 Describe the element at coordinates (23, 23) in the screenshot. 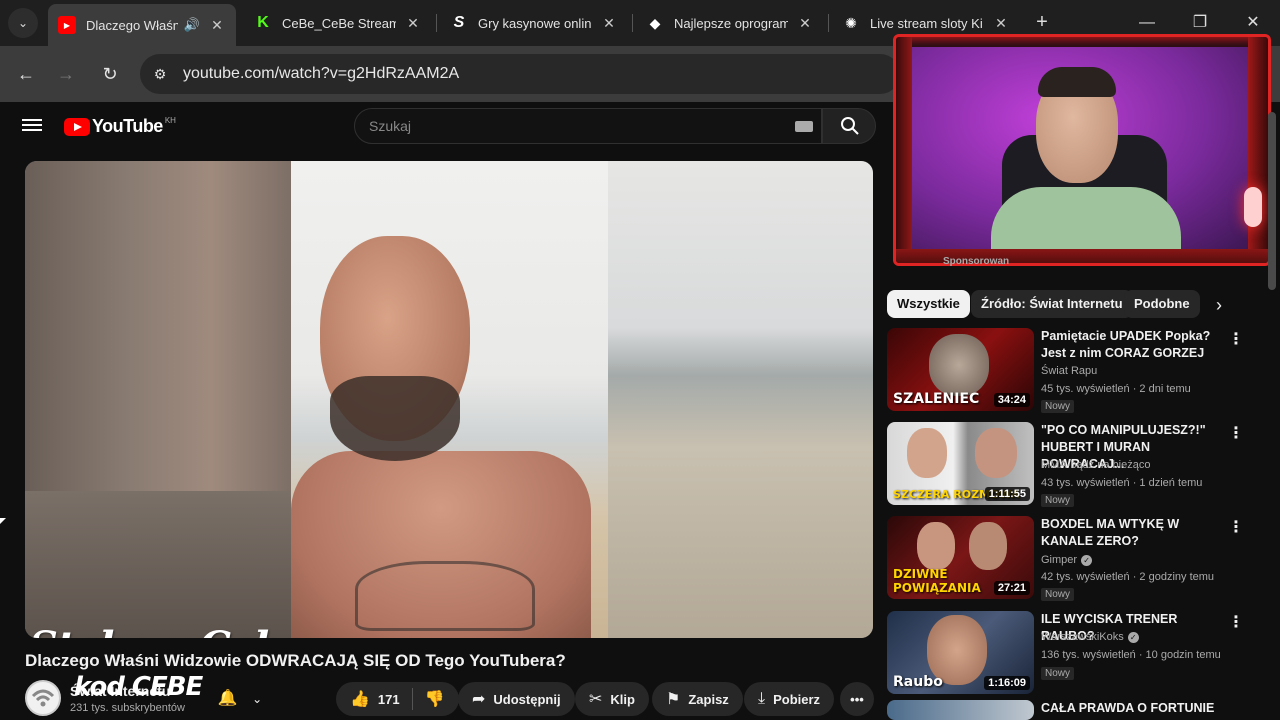

I see `tab-search-chevron-icon: ⌄` at that location.